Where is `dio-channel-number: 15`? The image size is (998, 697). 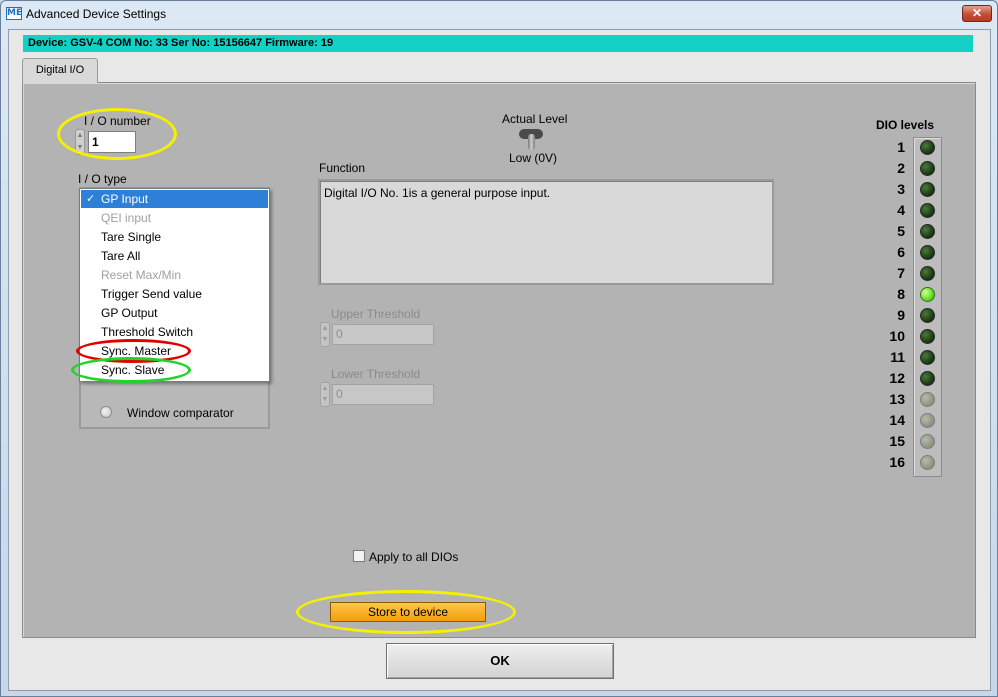 dio-channel-number: 15 is located at coordinates (897, 441).